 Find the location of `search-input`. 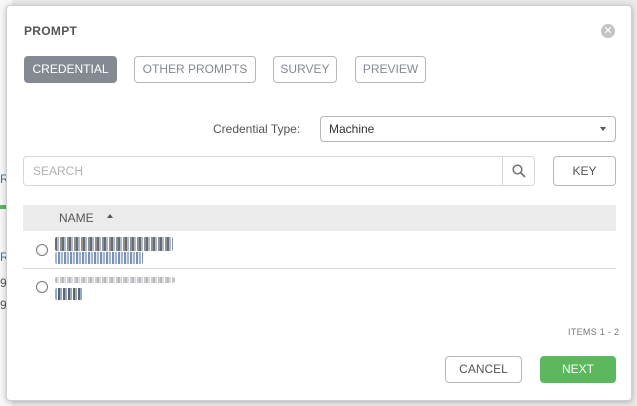

search-input is located at coordinates (263, 171).